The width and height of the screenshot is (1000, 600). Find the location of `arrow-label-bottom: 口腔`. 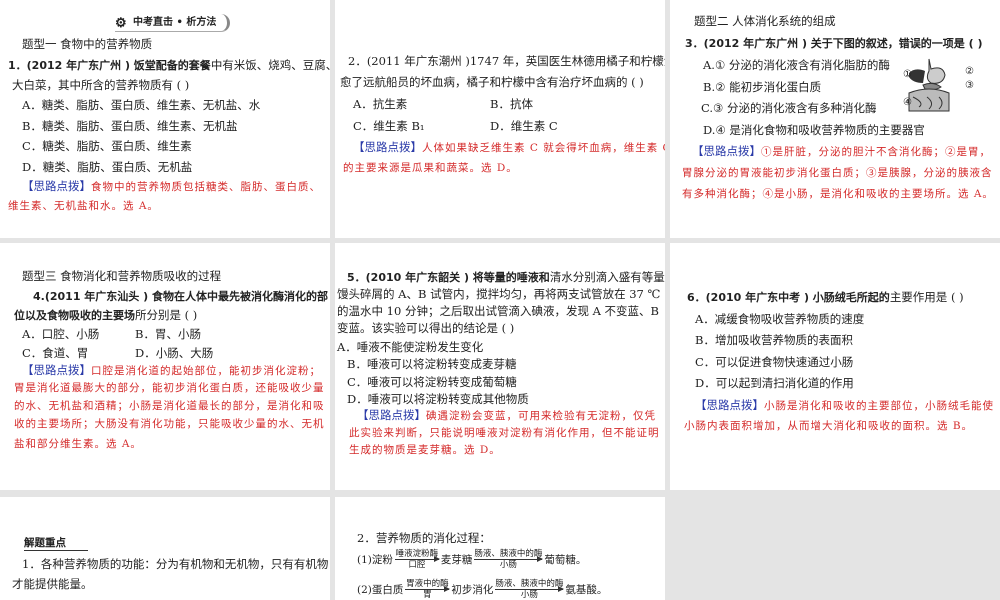

arrow-label-bottom: 口腔 is located at coordinates (417, 565).